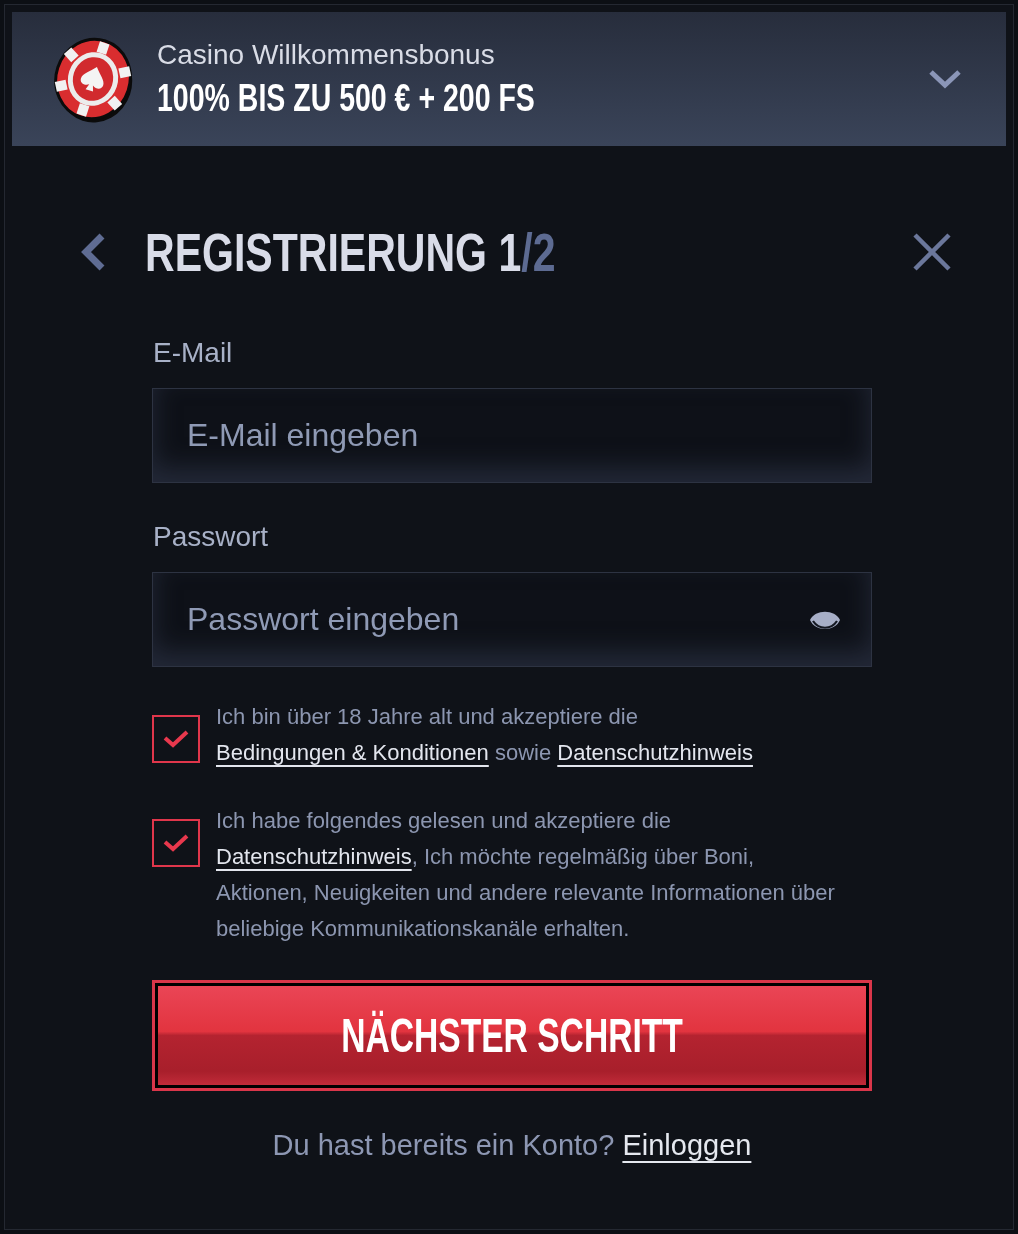  Describe the element at coordinates (932, 252) in the screenshot. I see `close-icon` at that location.